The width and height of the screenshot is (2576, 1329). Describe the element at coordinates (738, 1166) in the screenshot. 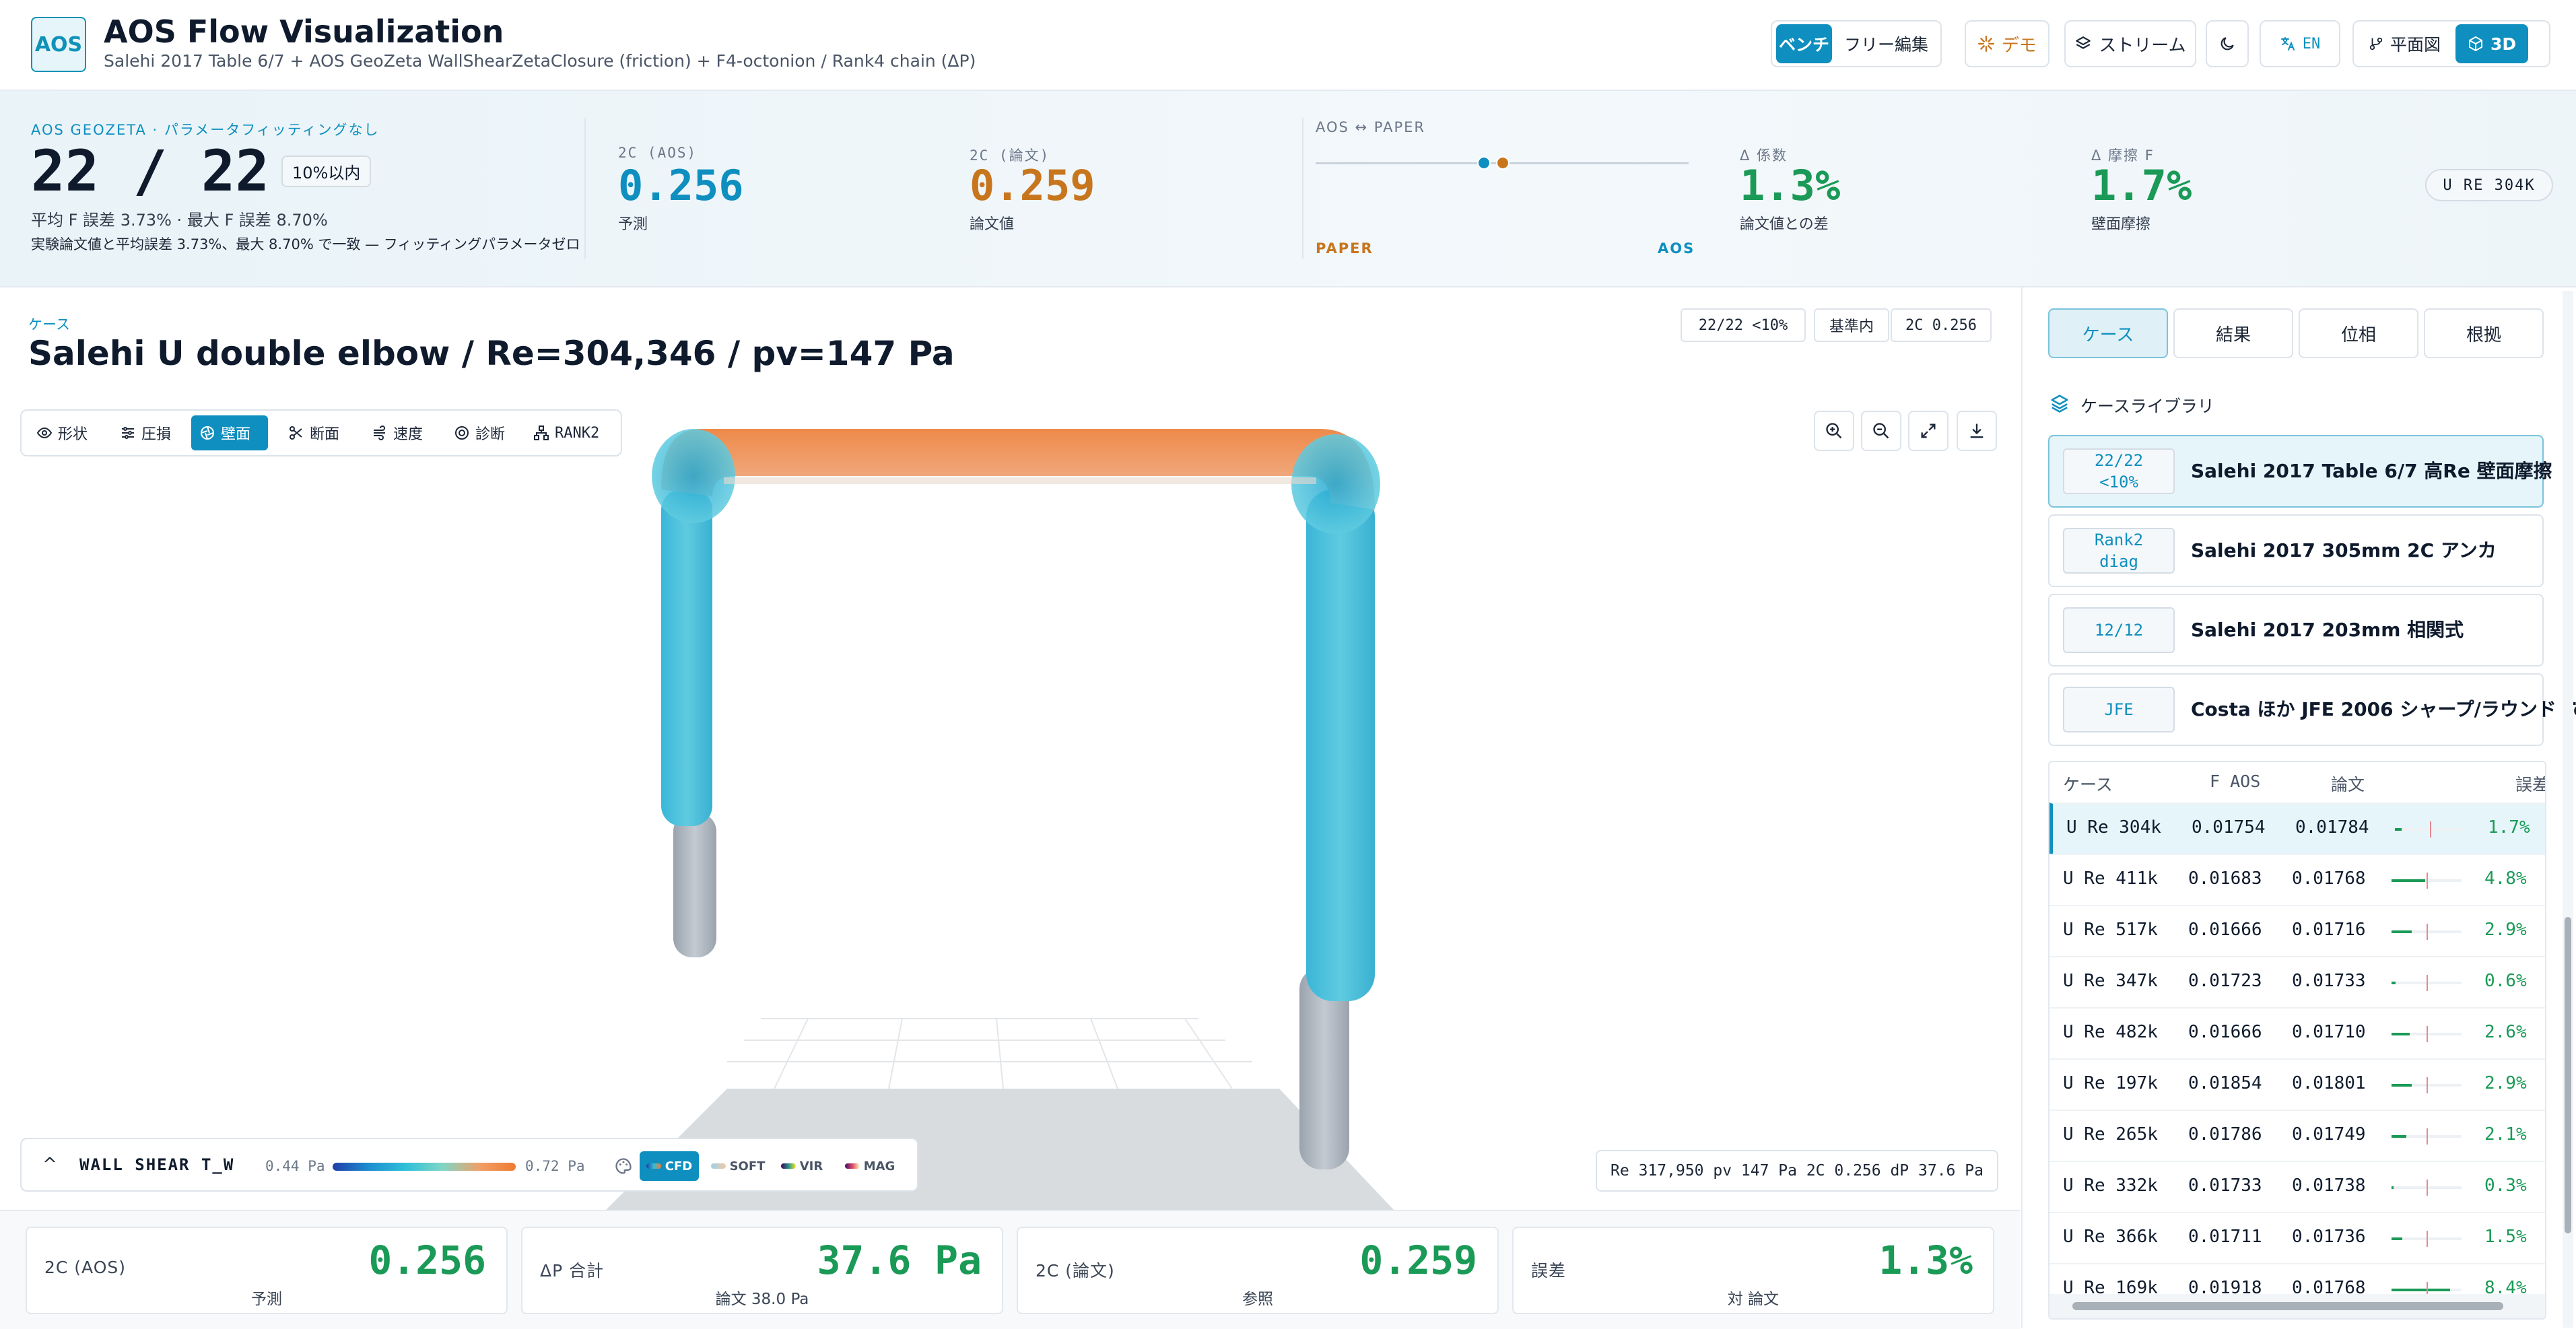

I see `palette-soft-button: SOFT` at that location.